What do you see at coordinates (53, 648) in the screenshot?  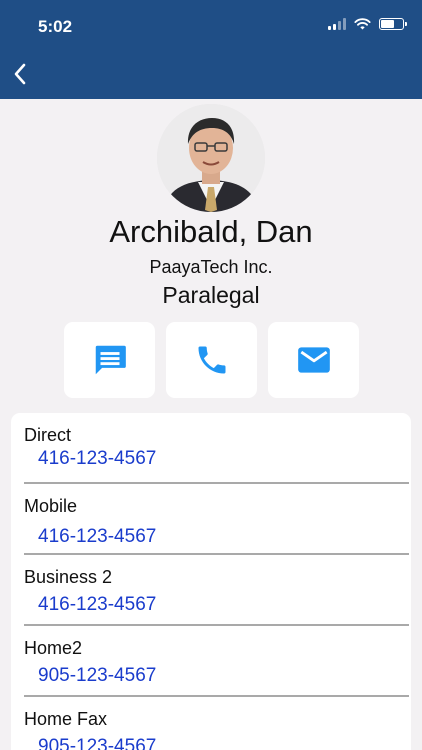 I see `phone-label: Home2` at bounding box center [53, 648].